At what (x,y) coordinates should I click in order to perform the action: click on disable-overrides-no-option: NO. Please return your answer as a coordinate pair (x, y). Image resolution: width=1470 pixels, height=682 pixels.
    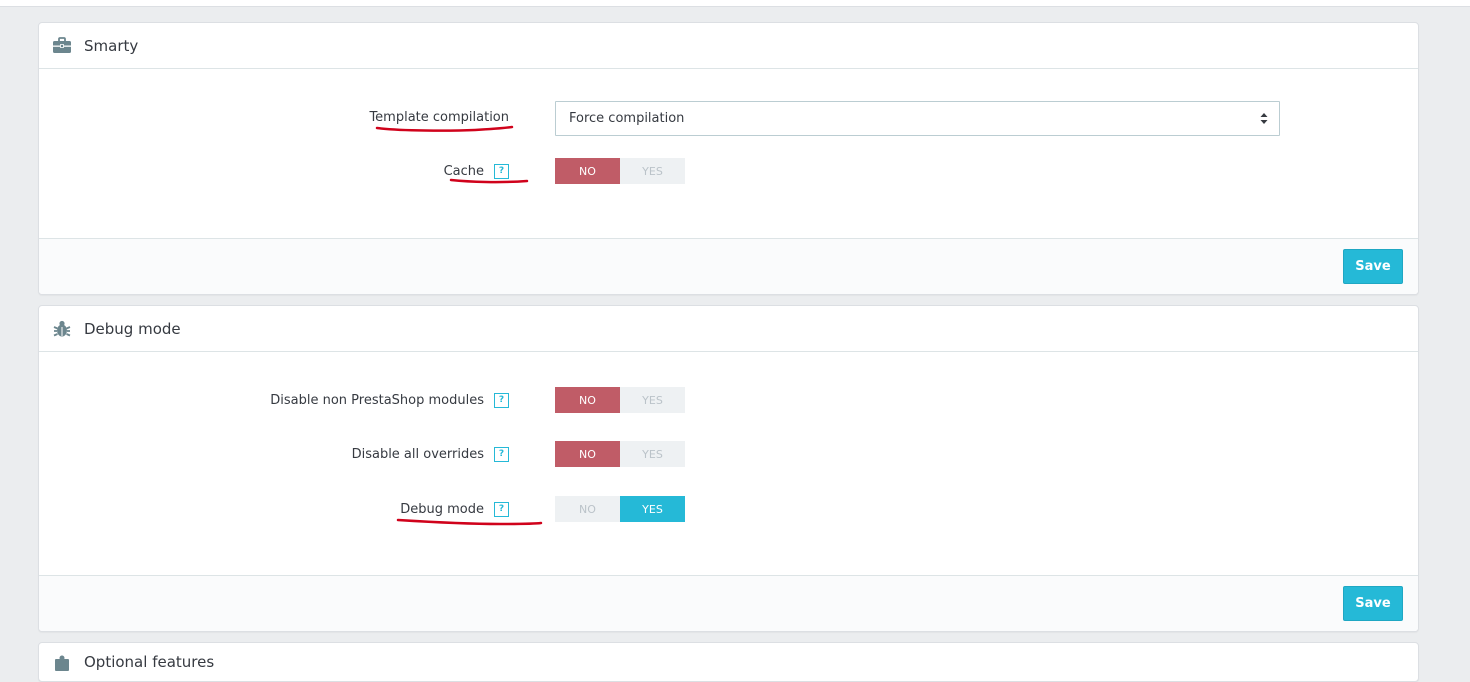
    Looking at the image, I should click on (587, 454).